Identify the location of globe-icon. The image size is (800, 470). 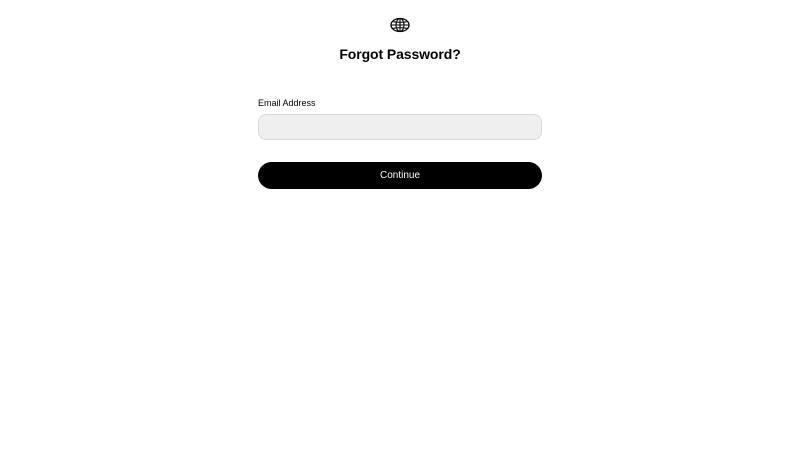
(400, 25).